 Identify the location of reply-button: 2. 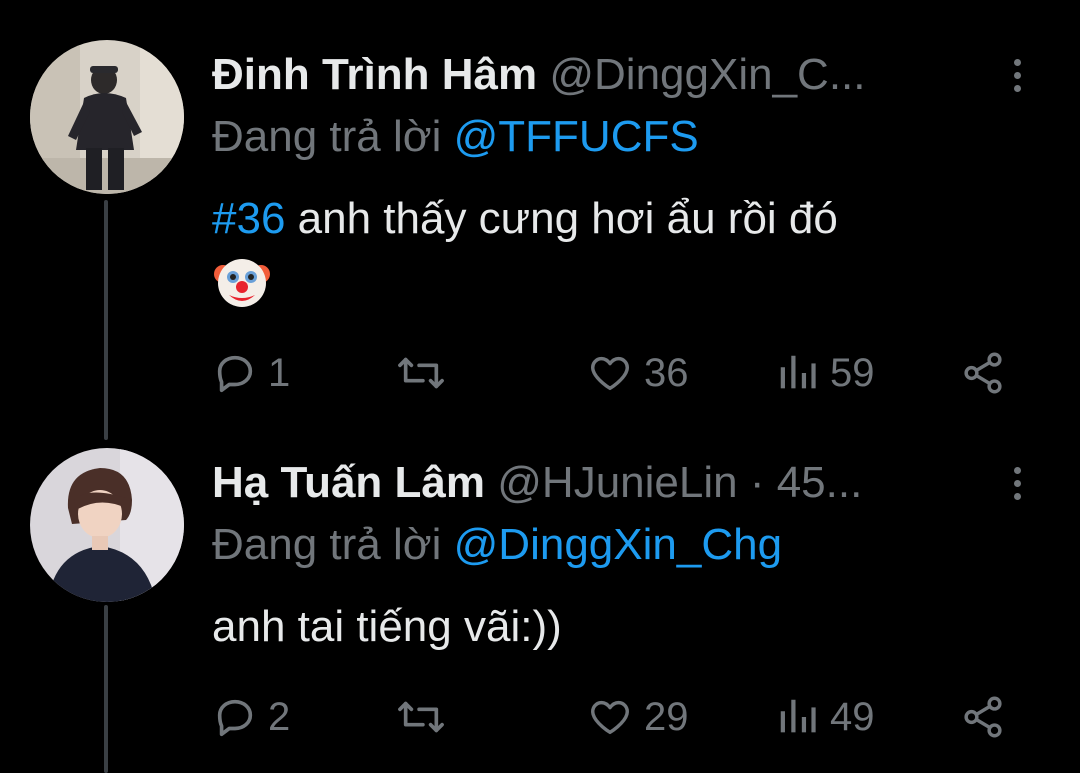
(251, 717).